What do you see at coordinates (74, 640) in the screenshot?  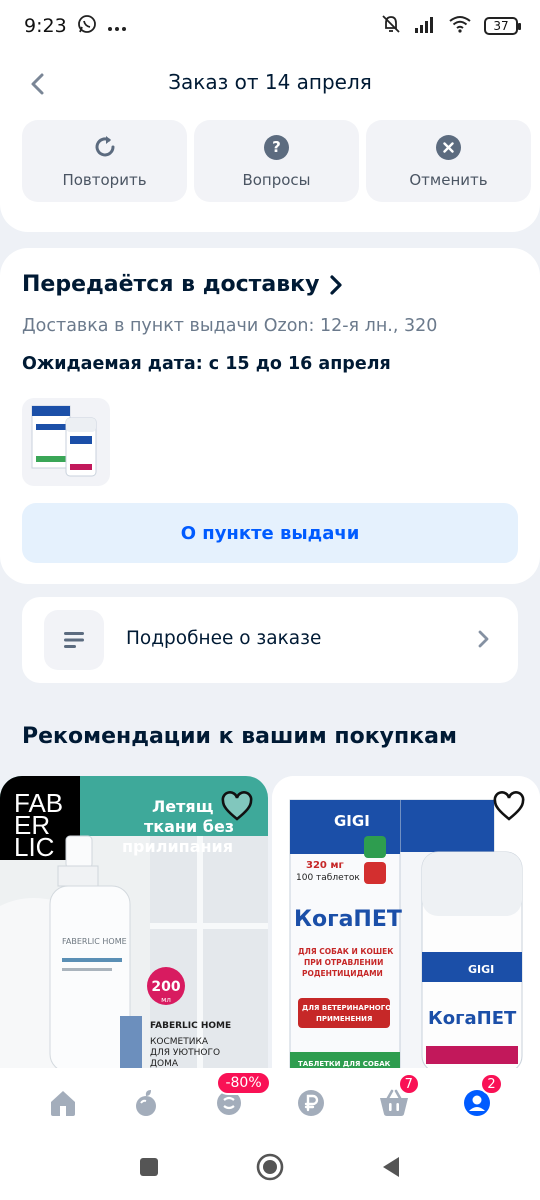 I see `list-icon` at bounding box center [74, 640].